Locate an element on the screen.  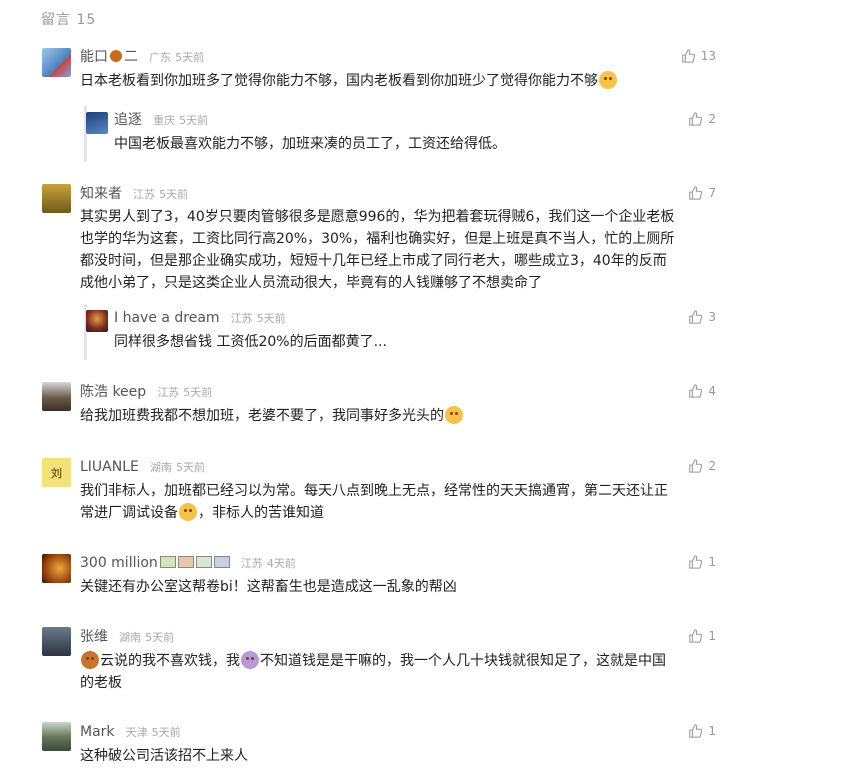
comment-text-line: 常进厂调试设备 is located at coordinates (129, 513).